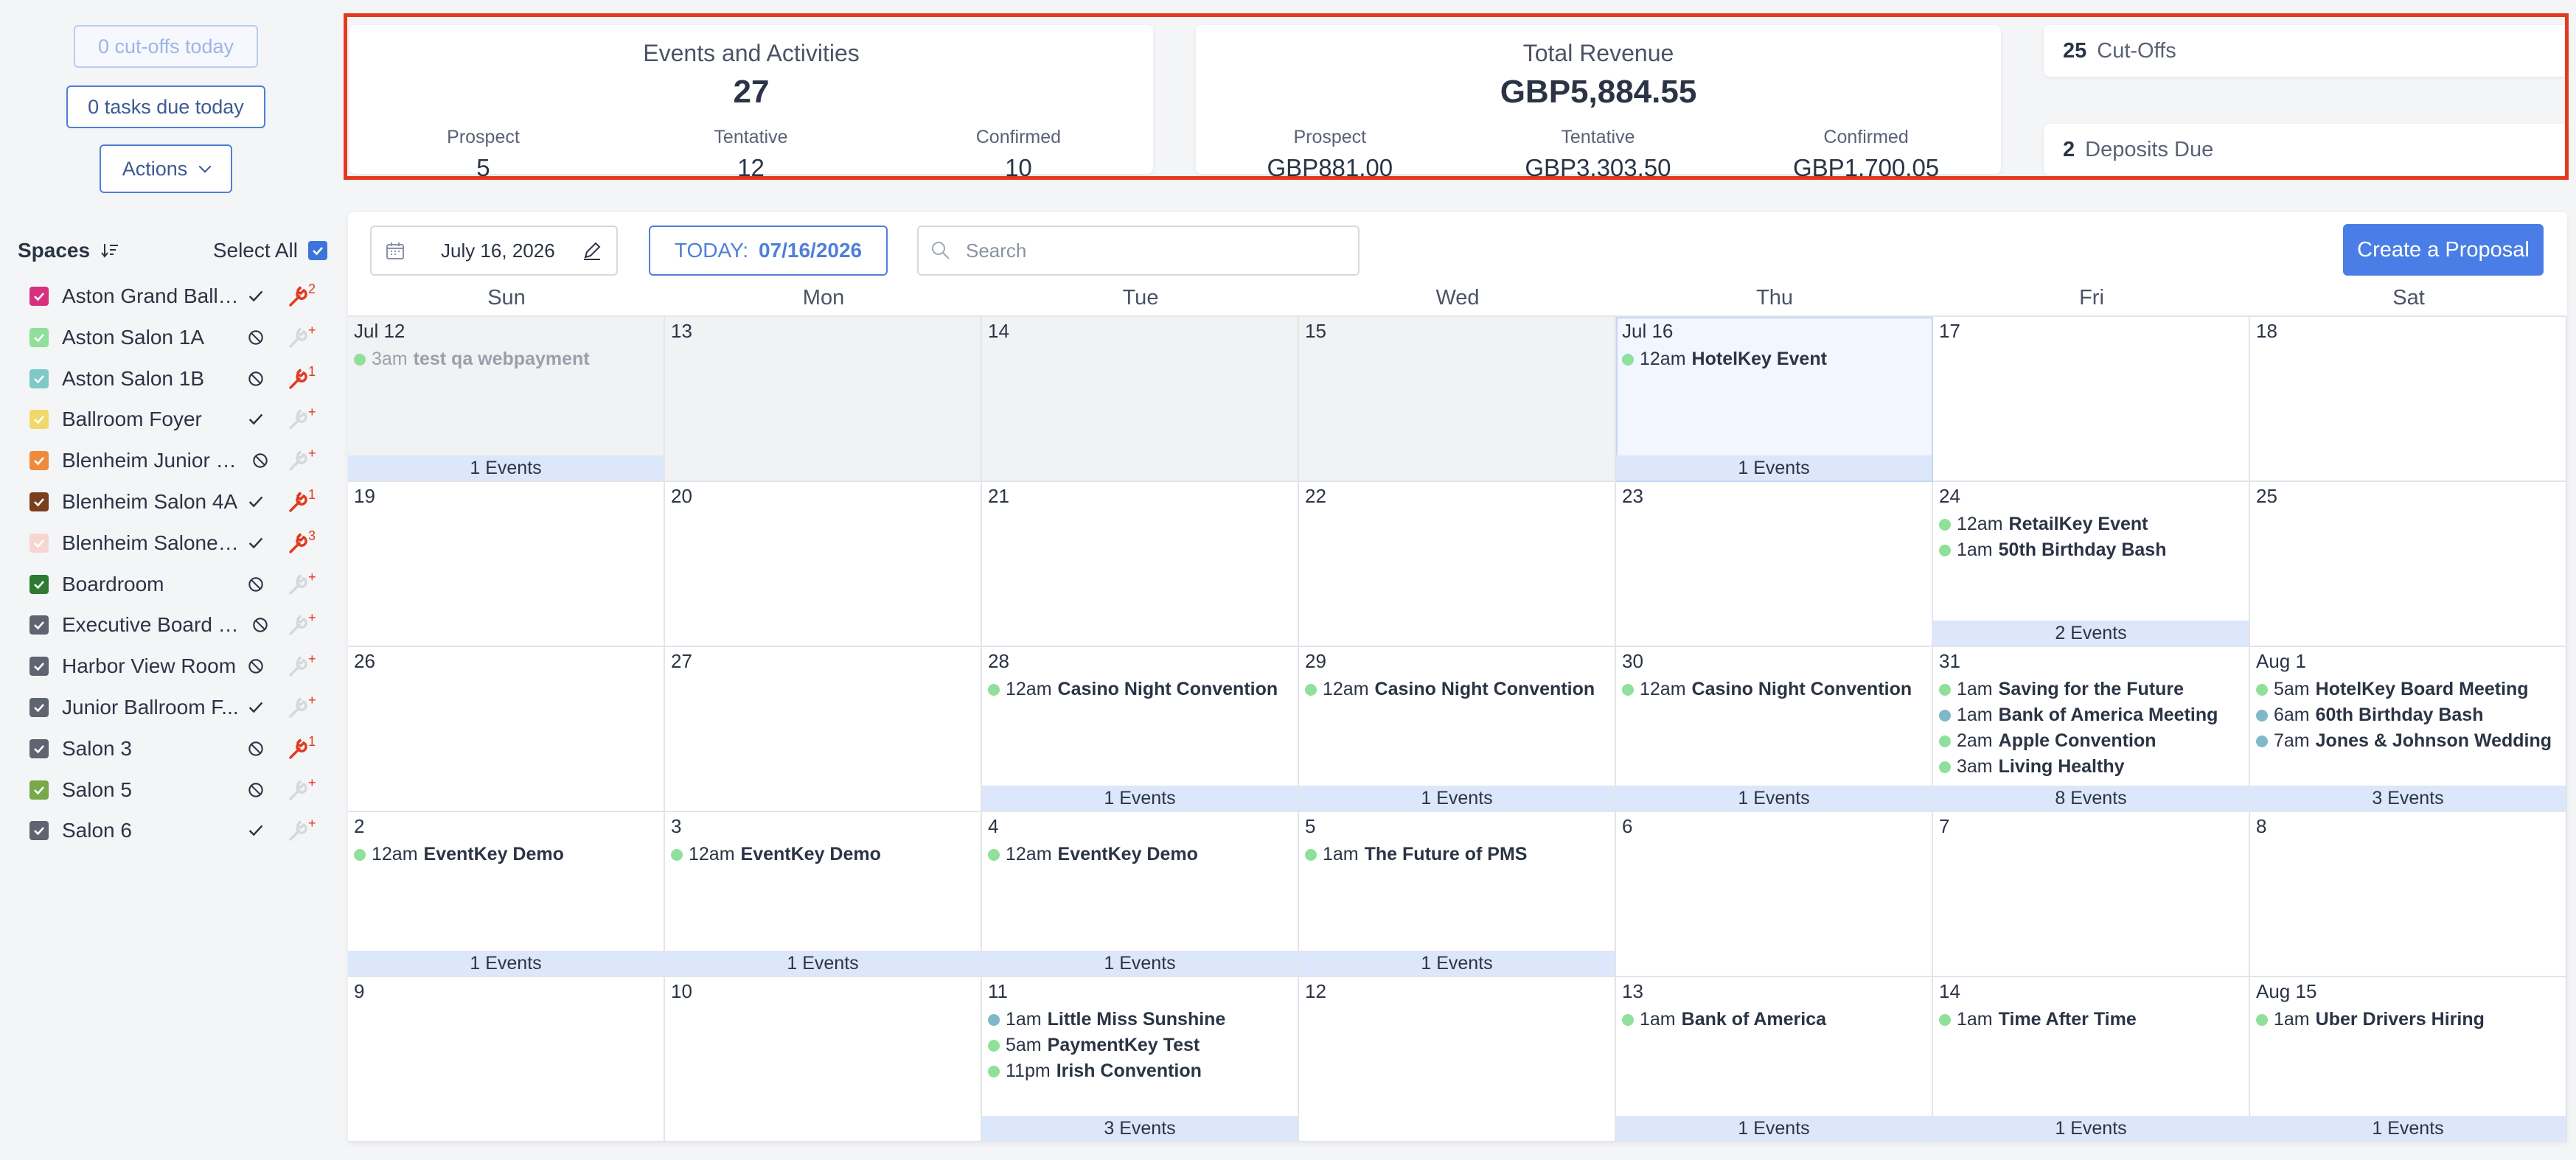 This screenshot has height=1160, width=2576. What do you see at coordinates (176, 337) in the screenshot?
I see `space-row: Aston Salon 1A +` at bounding box center [176, 337].